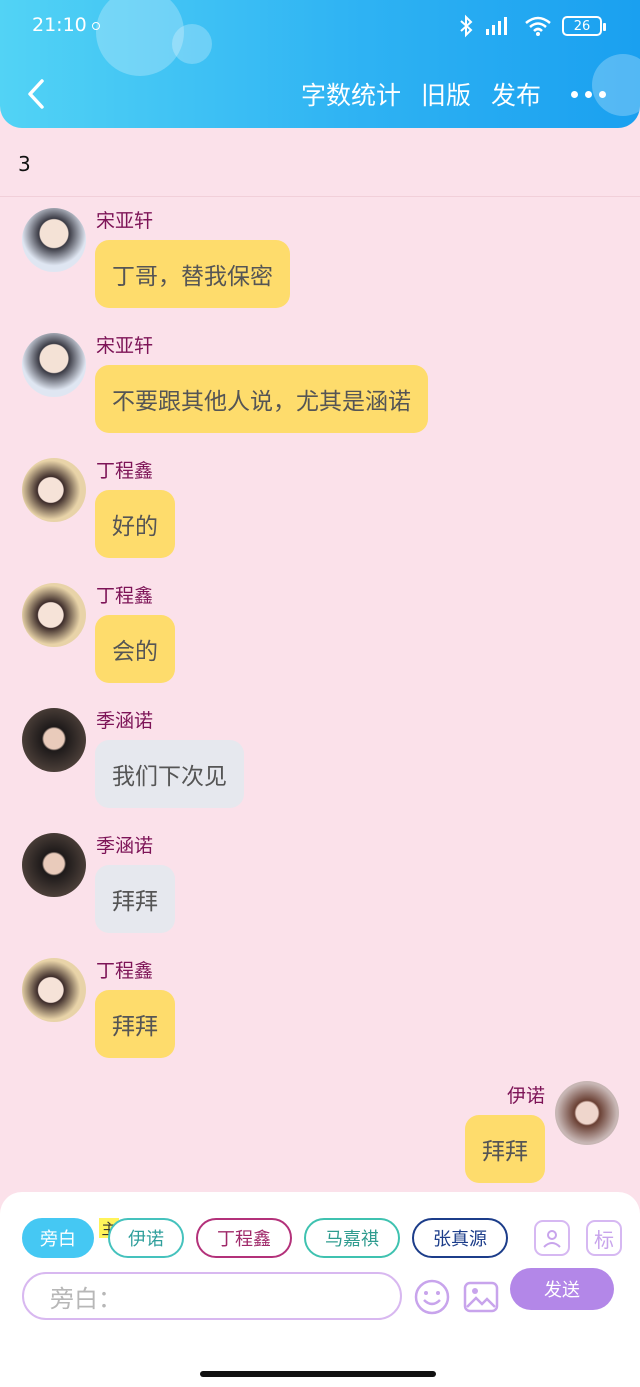 This screenshot has height=1387, width=640. Describe the element at coordinates (604, 1238) in the screenshot. I see `tag-button: 标` at that location.